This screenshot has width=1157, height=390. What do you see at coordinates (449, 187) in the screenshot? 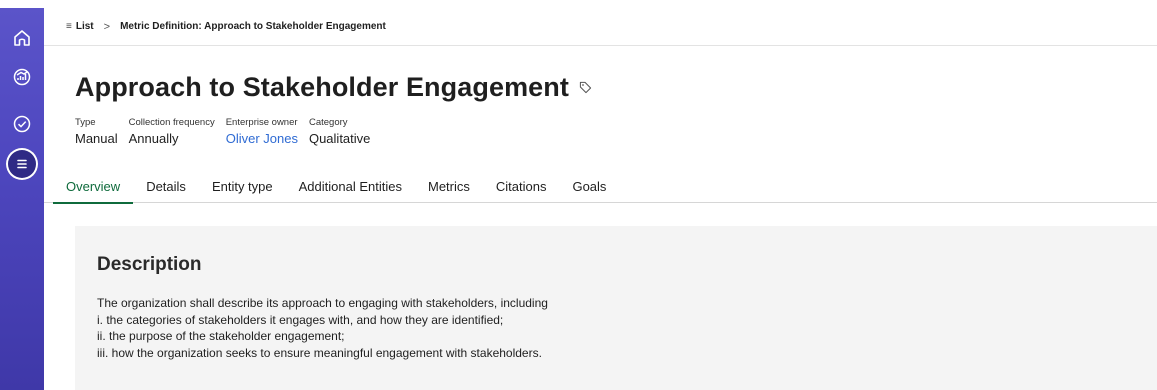
I see `tab-metrics: Metrics` at bounding box center [449, 187].